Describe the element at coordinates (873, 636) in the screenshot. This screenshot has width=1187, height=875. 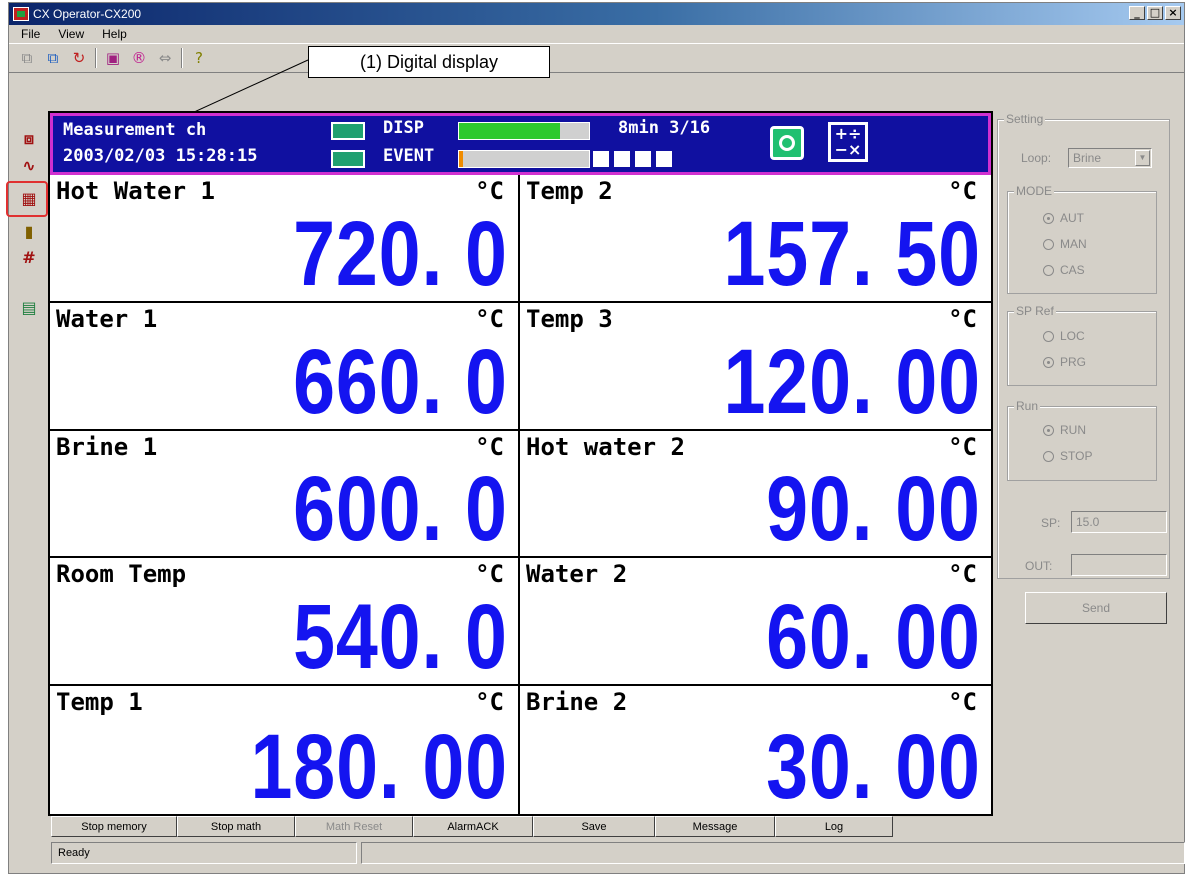
I see `channel-value: 60. 00` at that location.